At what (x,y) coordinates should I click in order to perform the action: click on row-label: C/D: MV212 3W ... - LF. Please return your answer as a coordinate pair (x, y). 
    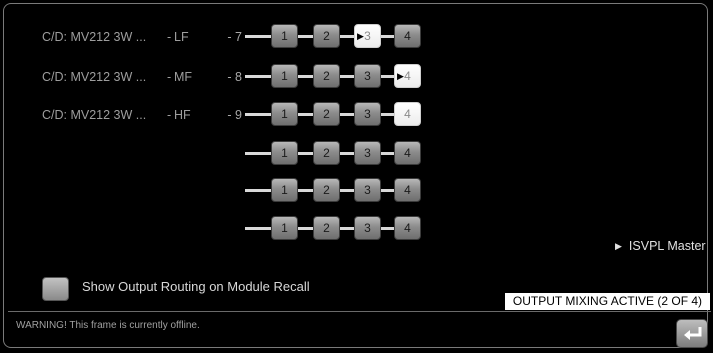
    Looking at the image, I should click on (115, 37).